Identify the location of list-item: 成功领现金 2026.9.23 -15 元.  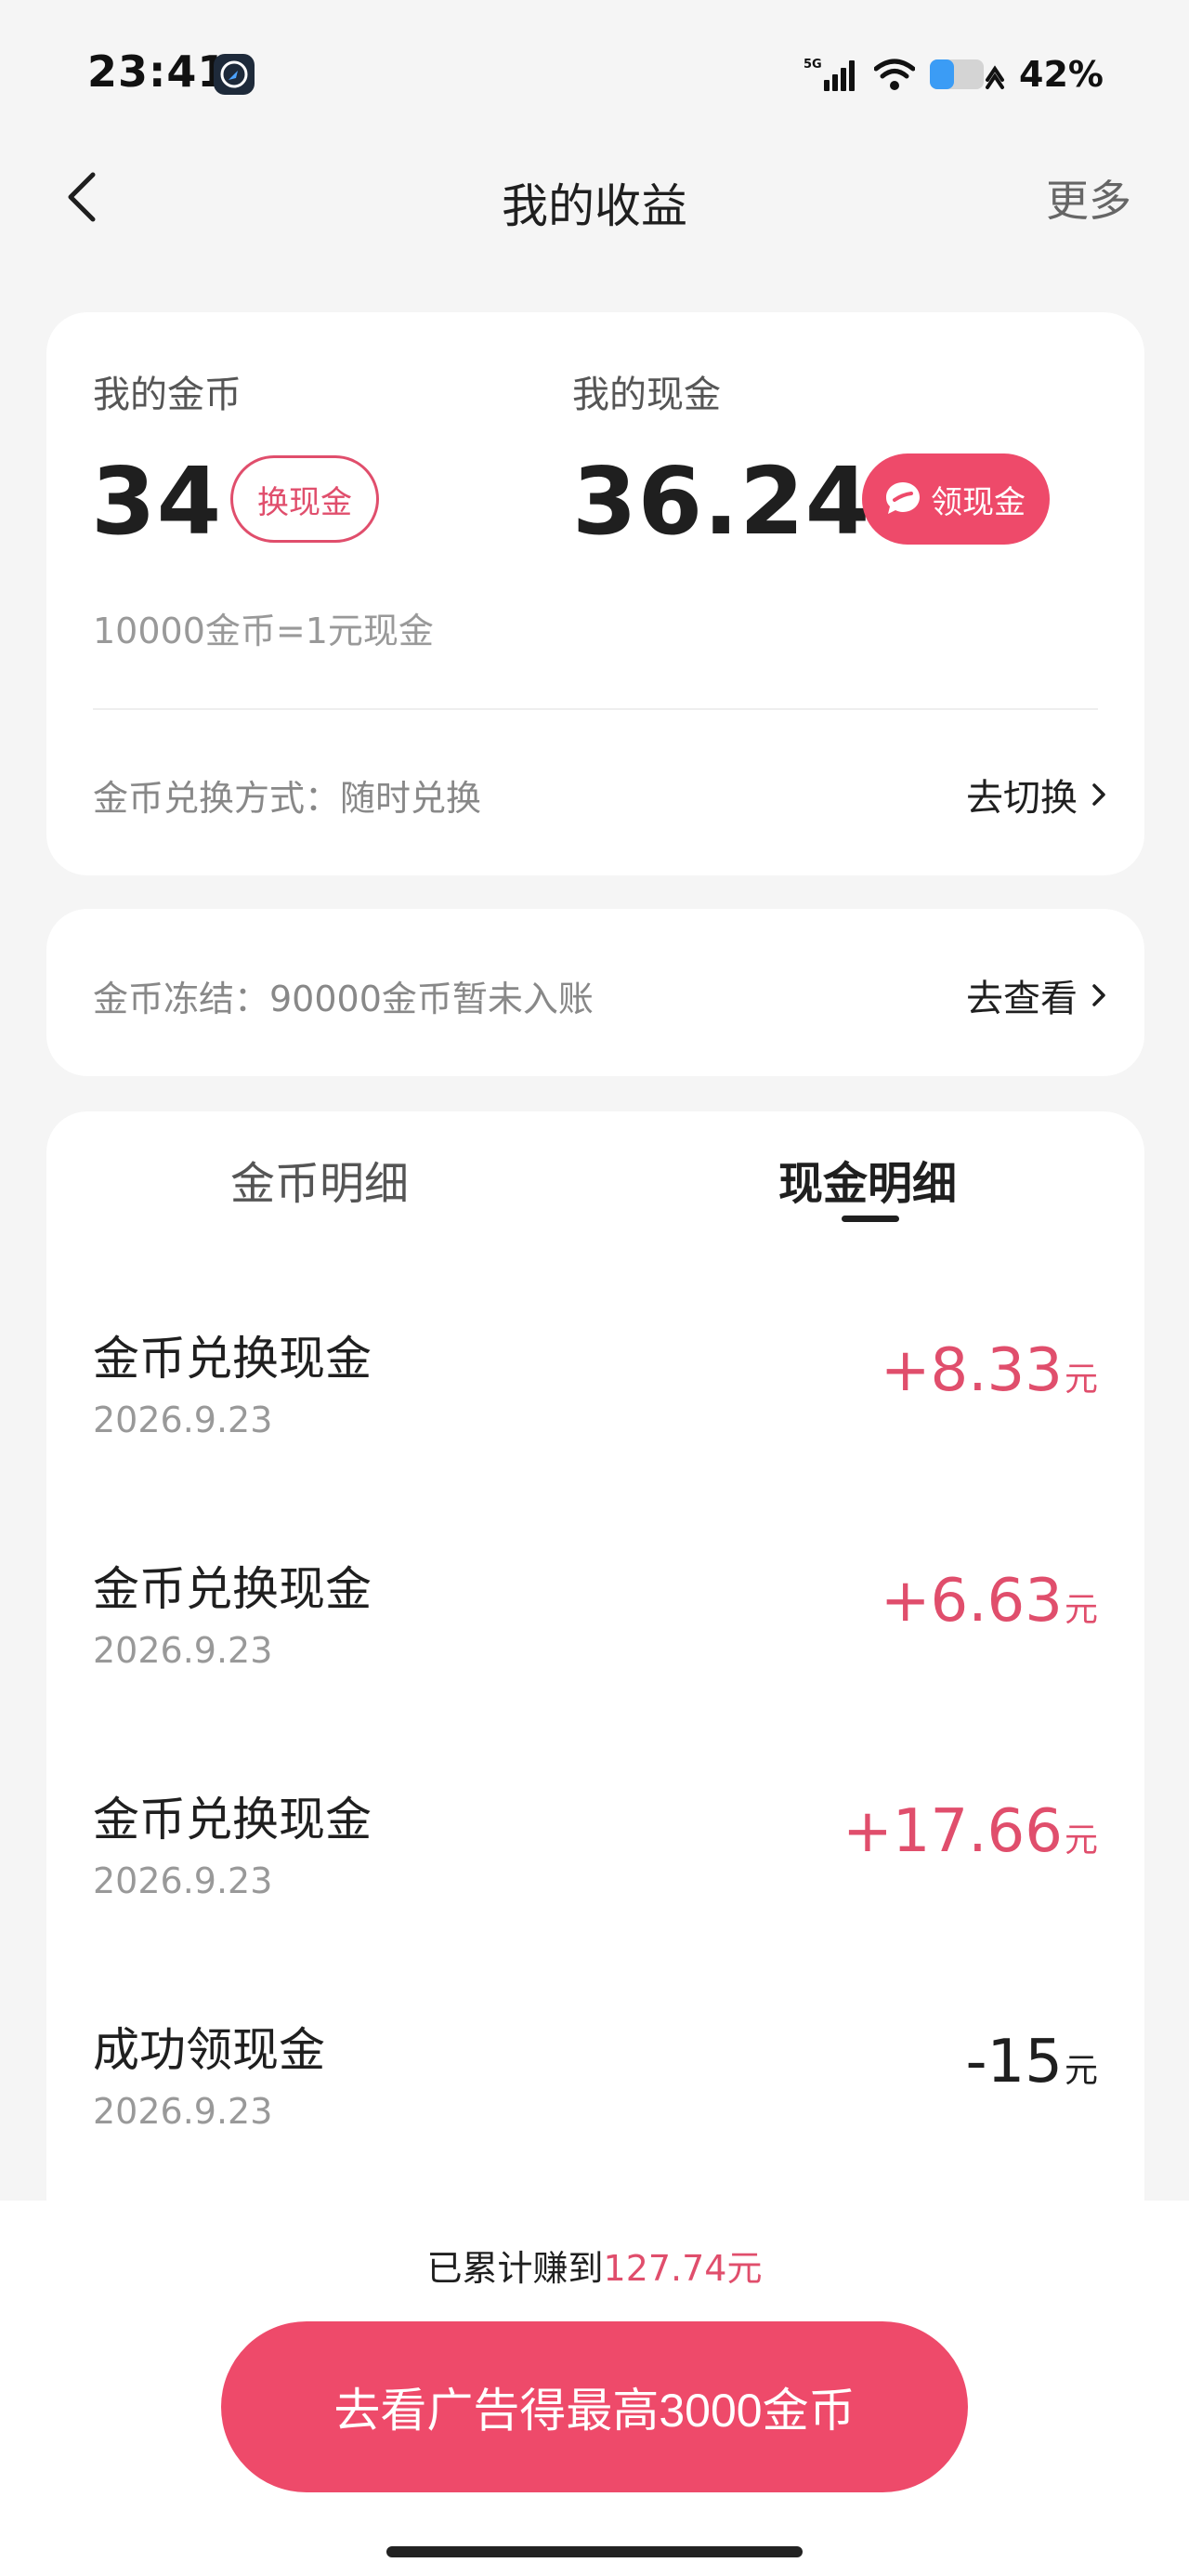
(595, 2111).